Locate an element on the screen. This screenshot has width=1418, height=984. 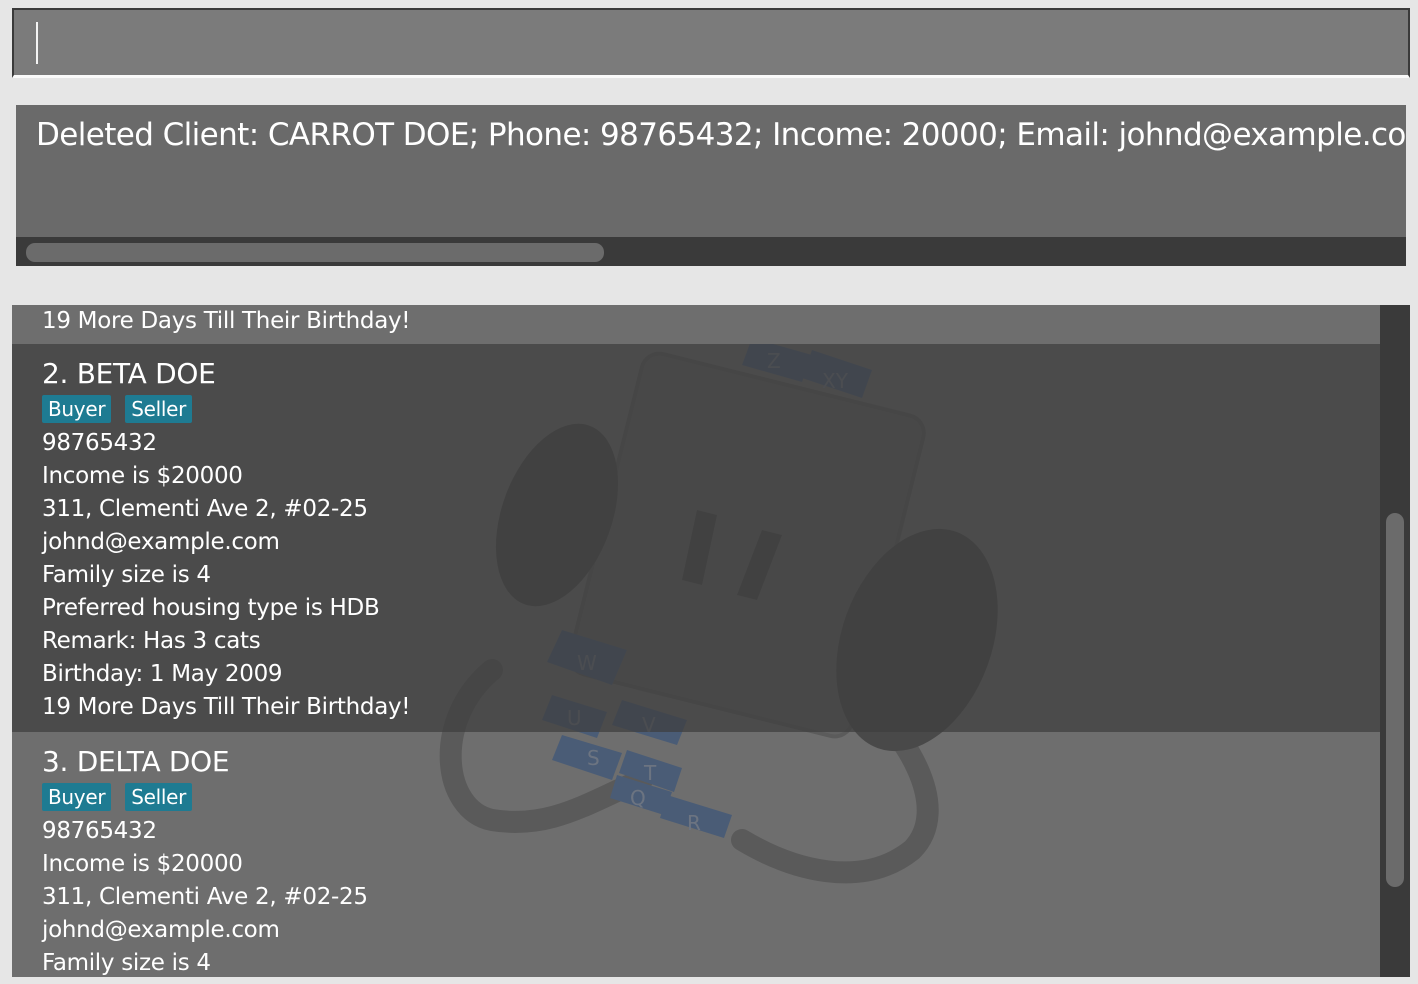
vertical-scrollbar is located at coordinates (1395, 641).